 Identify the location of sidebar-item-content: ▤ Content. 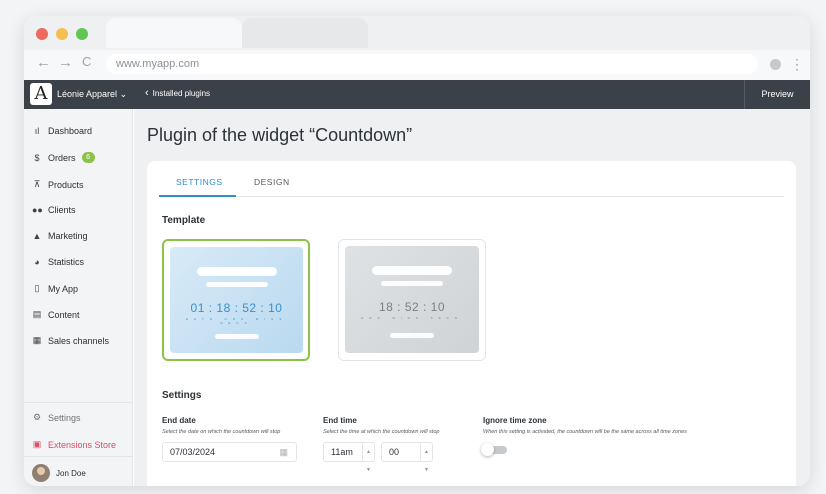
(56, 314).